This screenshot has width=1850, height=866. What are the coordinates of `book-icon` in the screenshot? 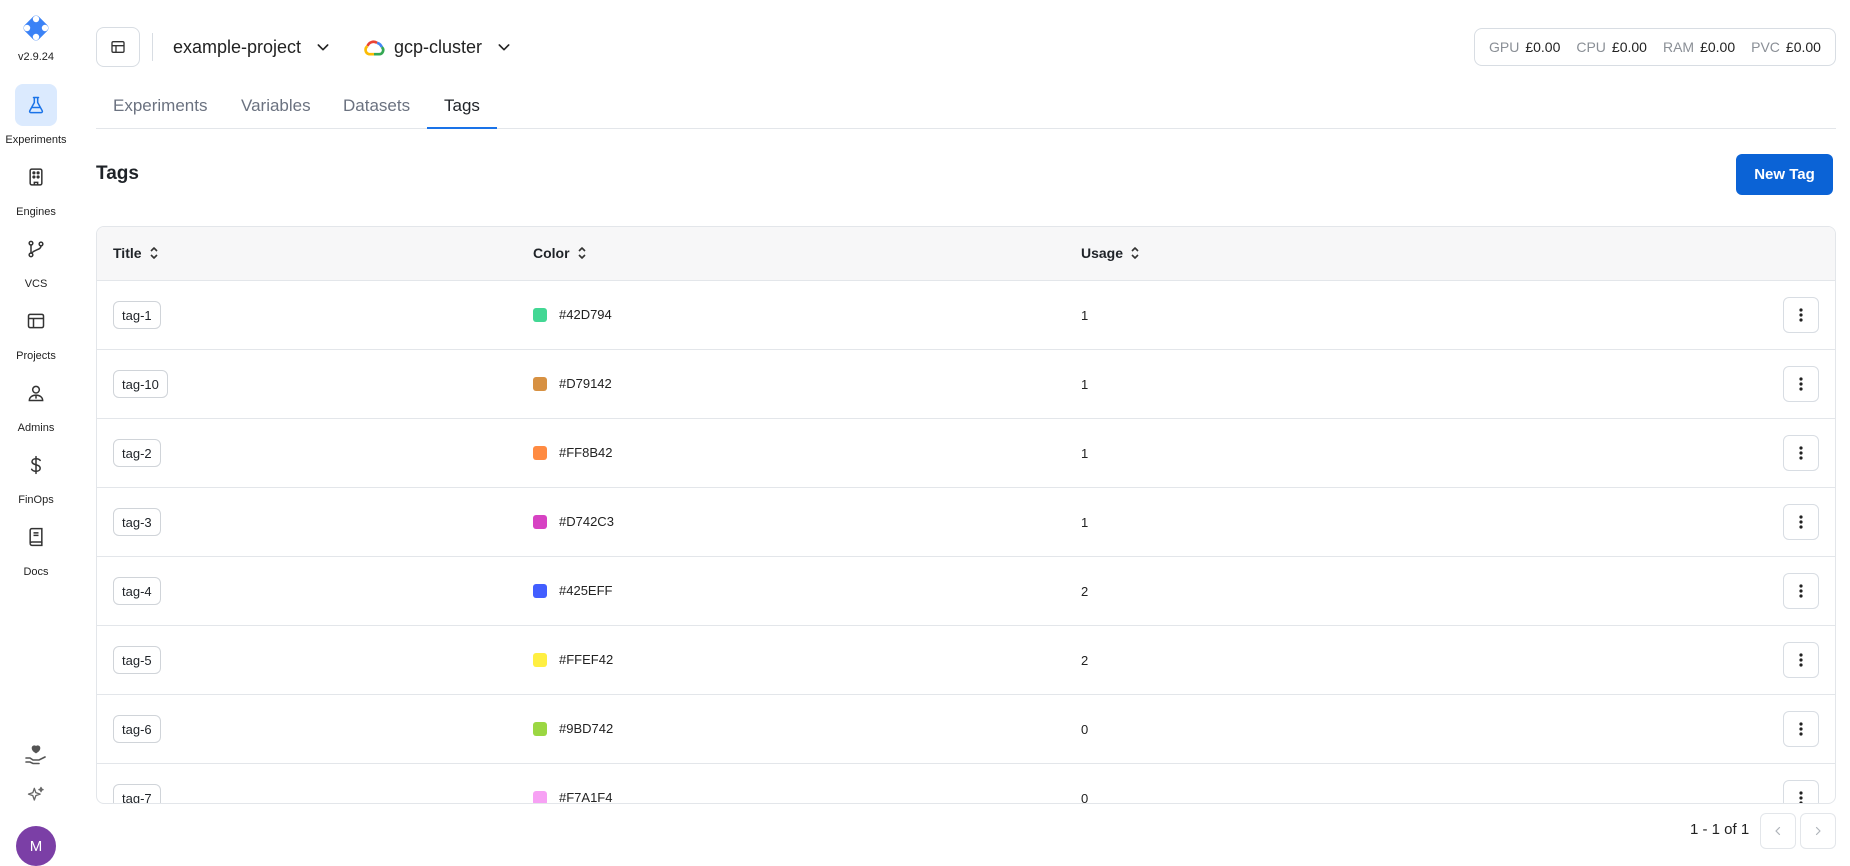 It's located at (36, 537).